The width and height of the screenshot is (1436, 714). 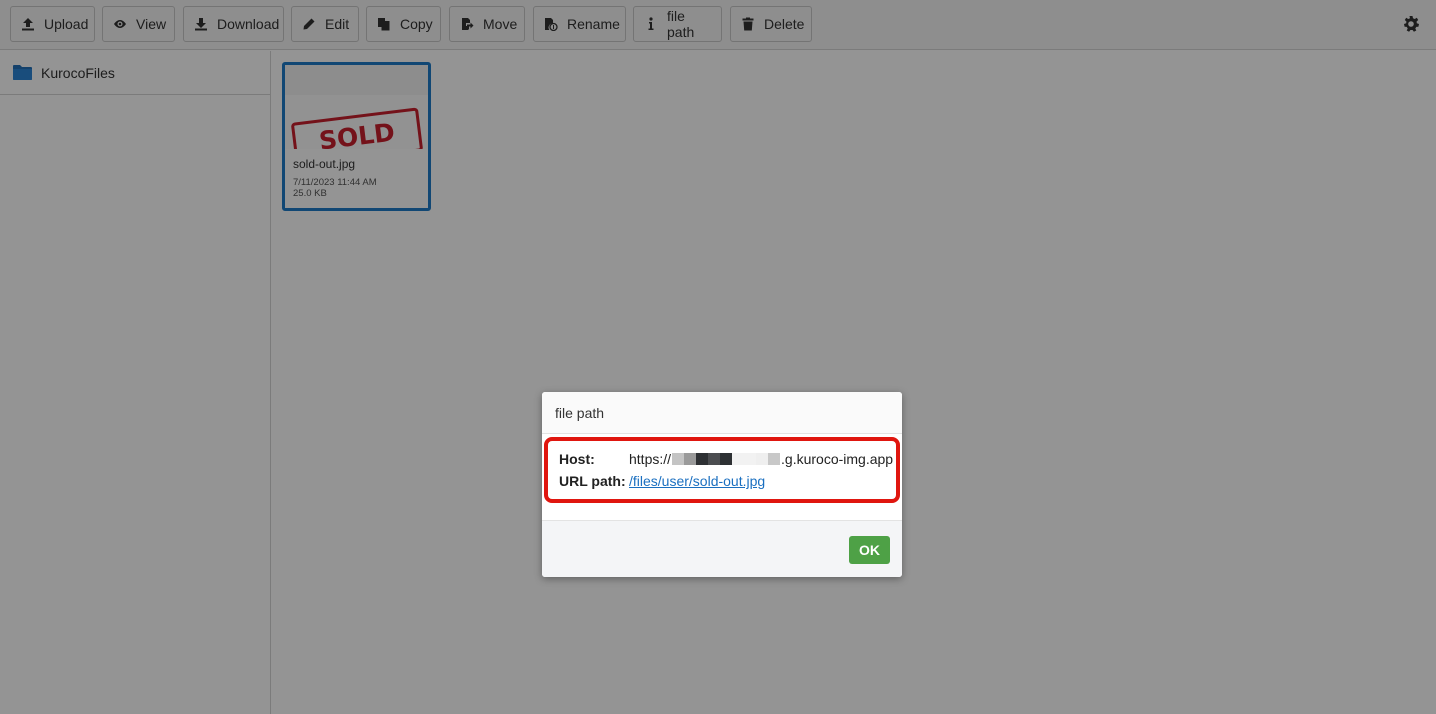 I want to click on url-path-row: URL path: /files/user/sold-out.jpg, so click(x=662, y=481).